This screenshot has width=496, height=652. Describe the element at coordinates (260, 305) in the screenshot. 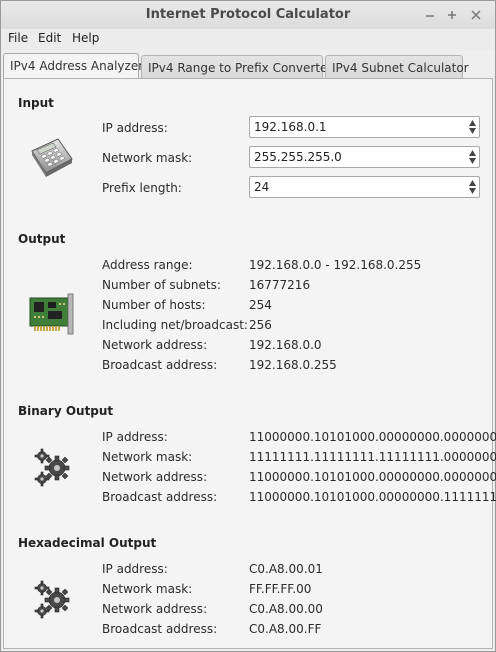

I see `output-value-number-of-hosts: 254` at that location.